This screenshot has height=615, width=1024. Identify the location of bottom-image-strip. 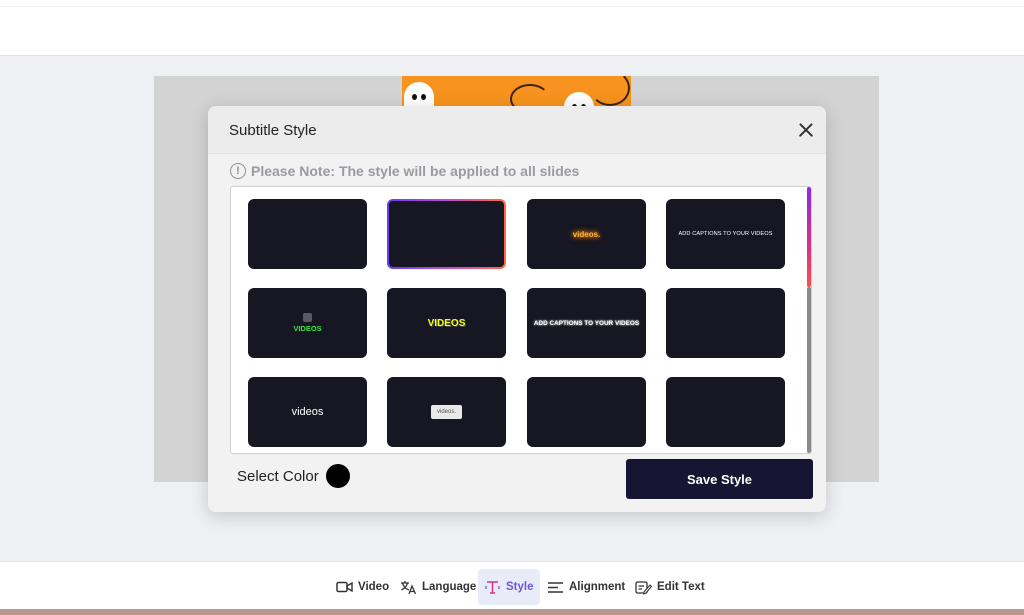
(512, 612).